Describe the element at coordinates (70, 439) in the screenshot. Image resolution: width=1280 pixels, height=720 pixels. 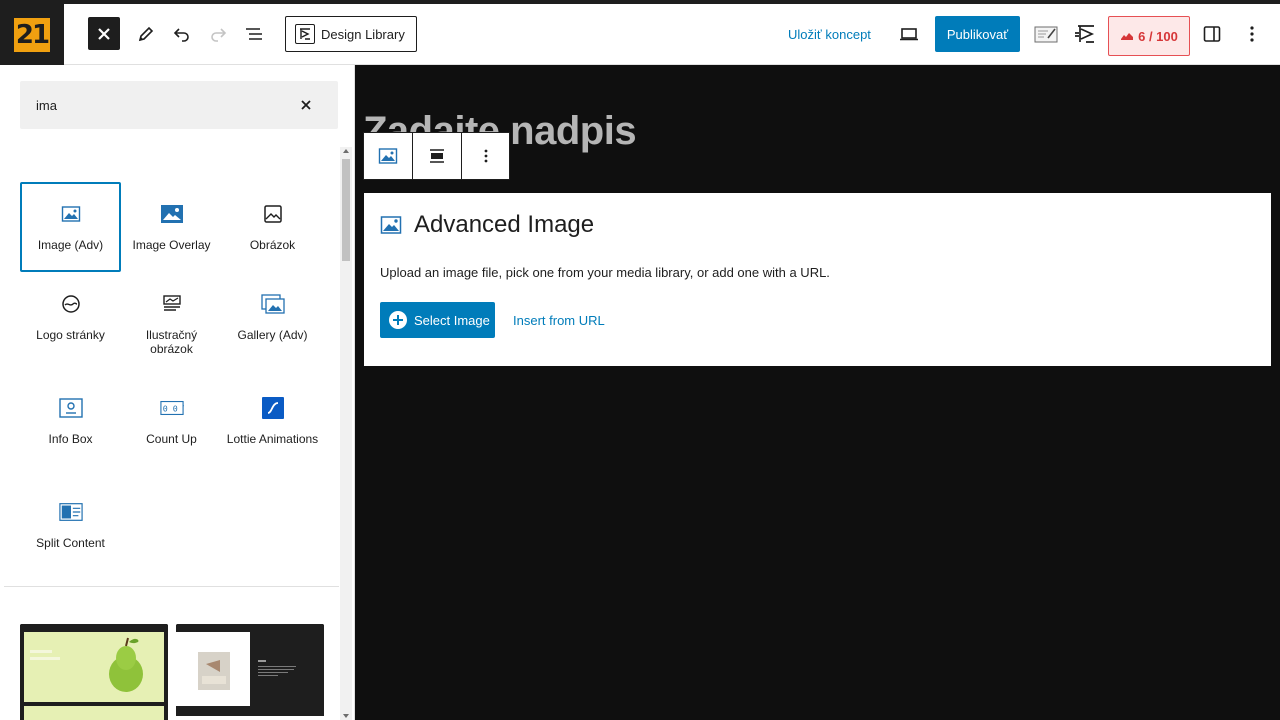
I see `block-label: Info Box` at that location.